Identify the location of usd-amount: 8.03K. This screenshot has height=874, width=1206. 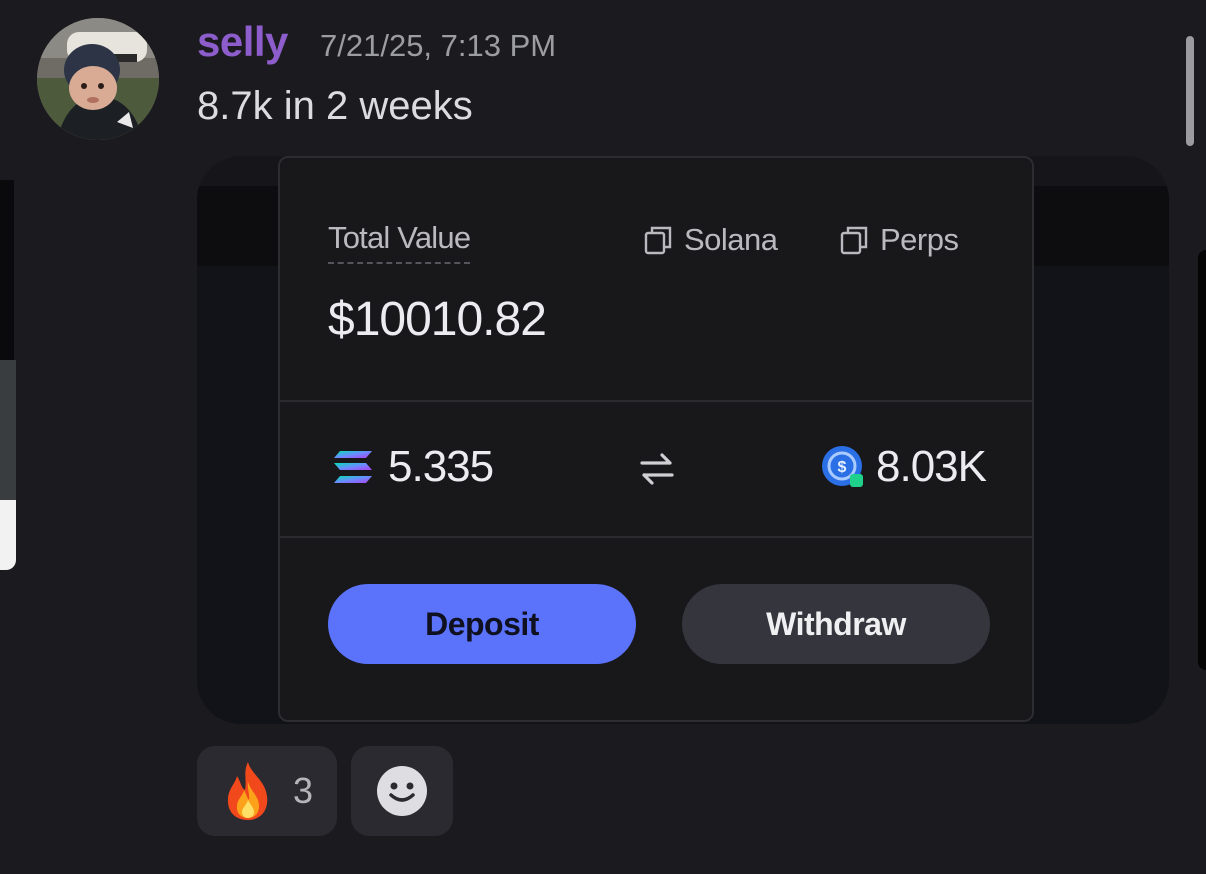
(931, 466).